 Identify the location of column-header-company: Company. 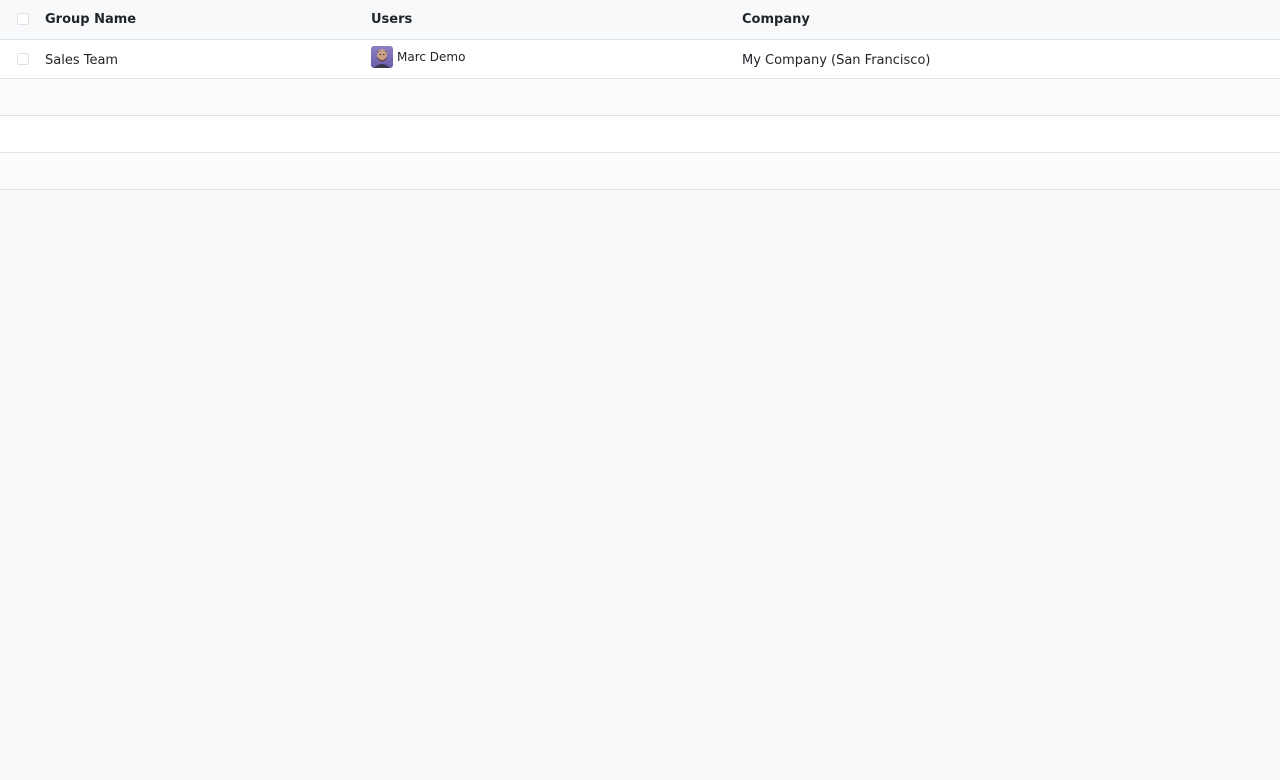
(1011, 19).